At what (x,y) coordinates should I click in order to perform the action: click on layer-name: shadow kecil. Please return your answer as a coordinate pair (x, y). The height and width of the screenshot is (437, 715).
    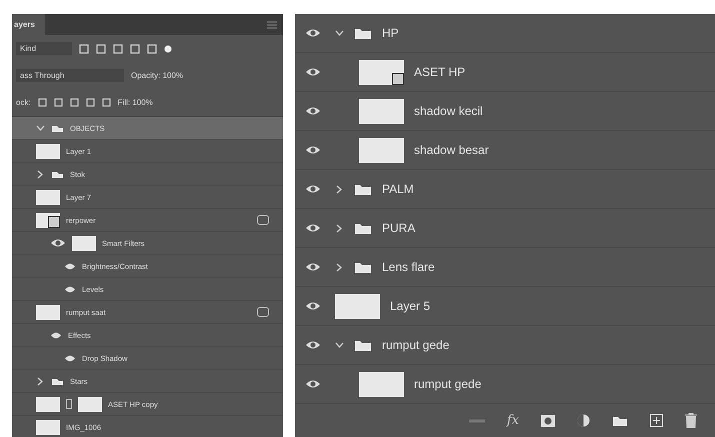
    Looking at the image, I should click on (448, 111).